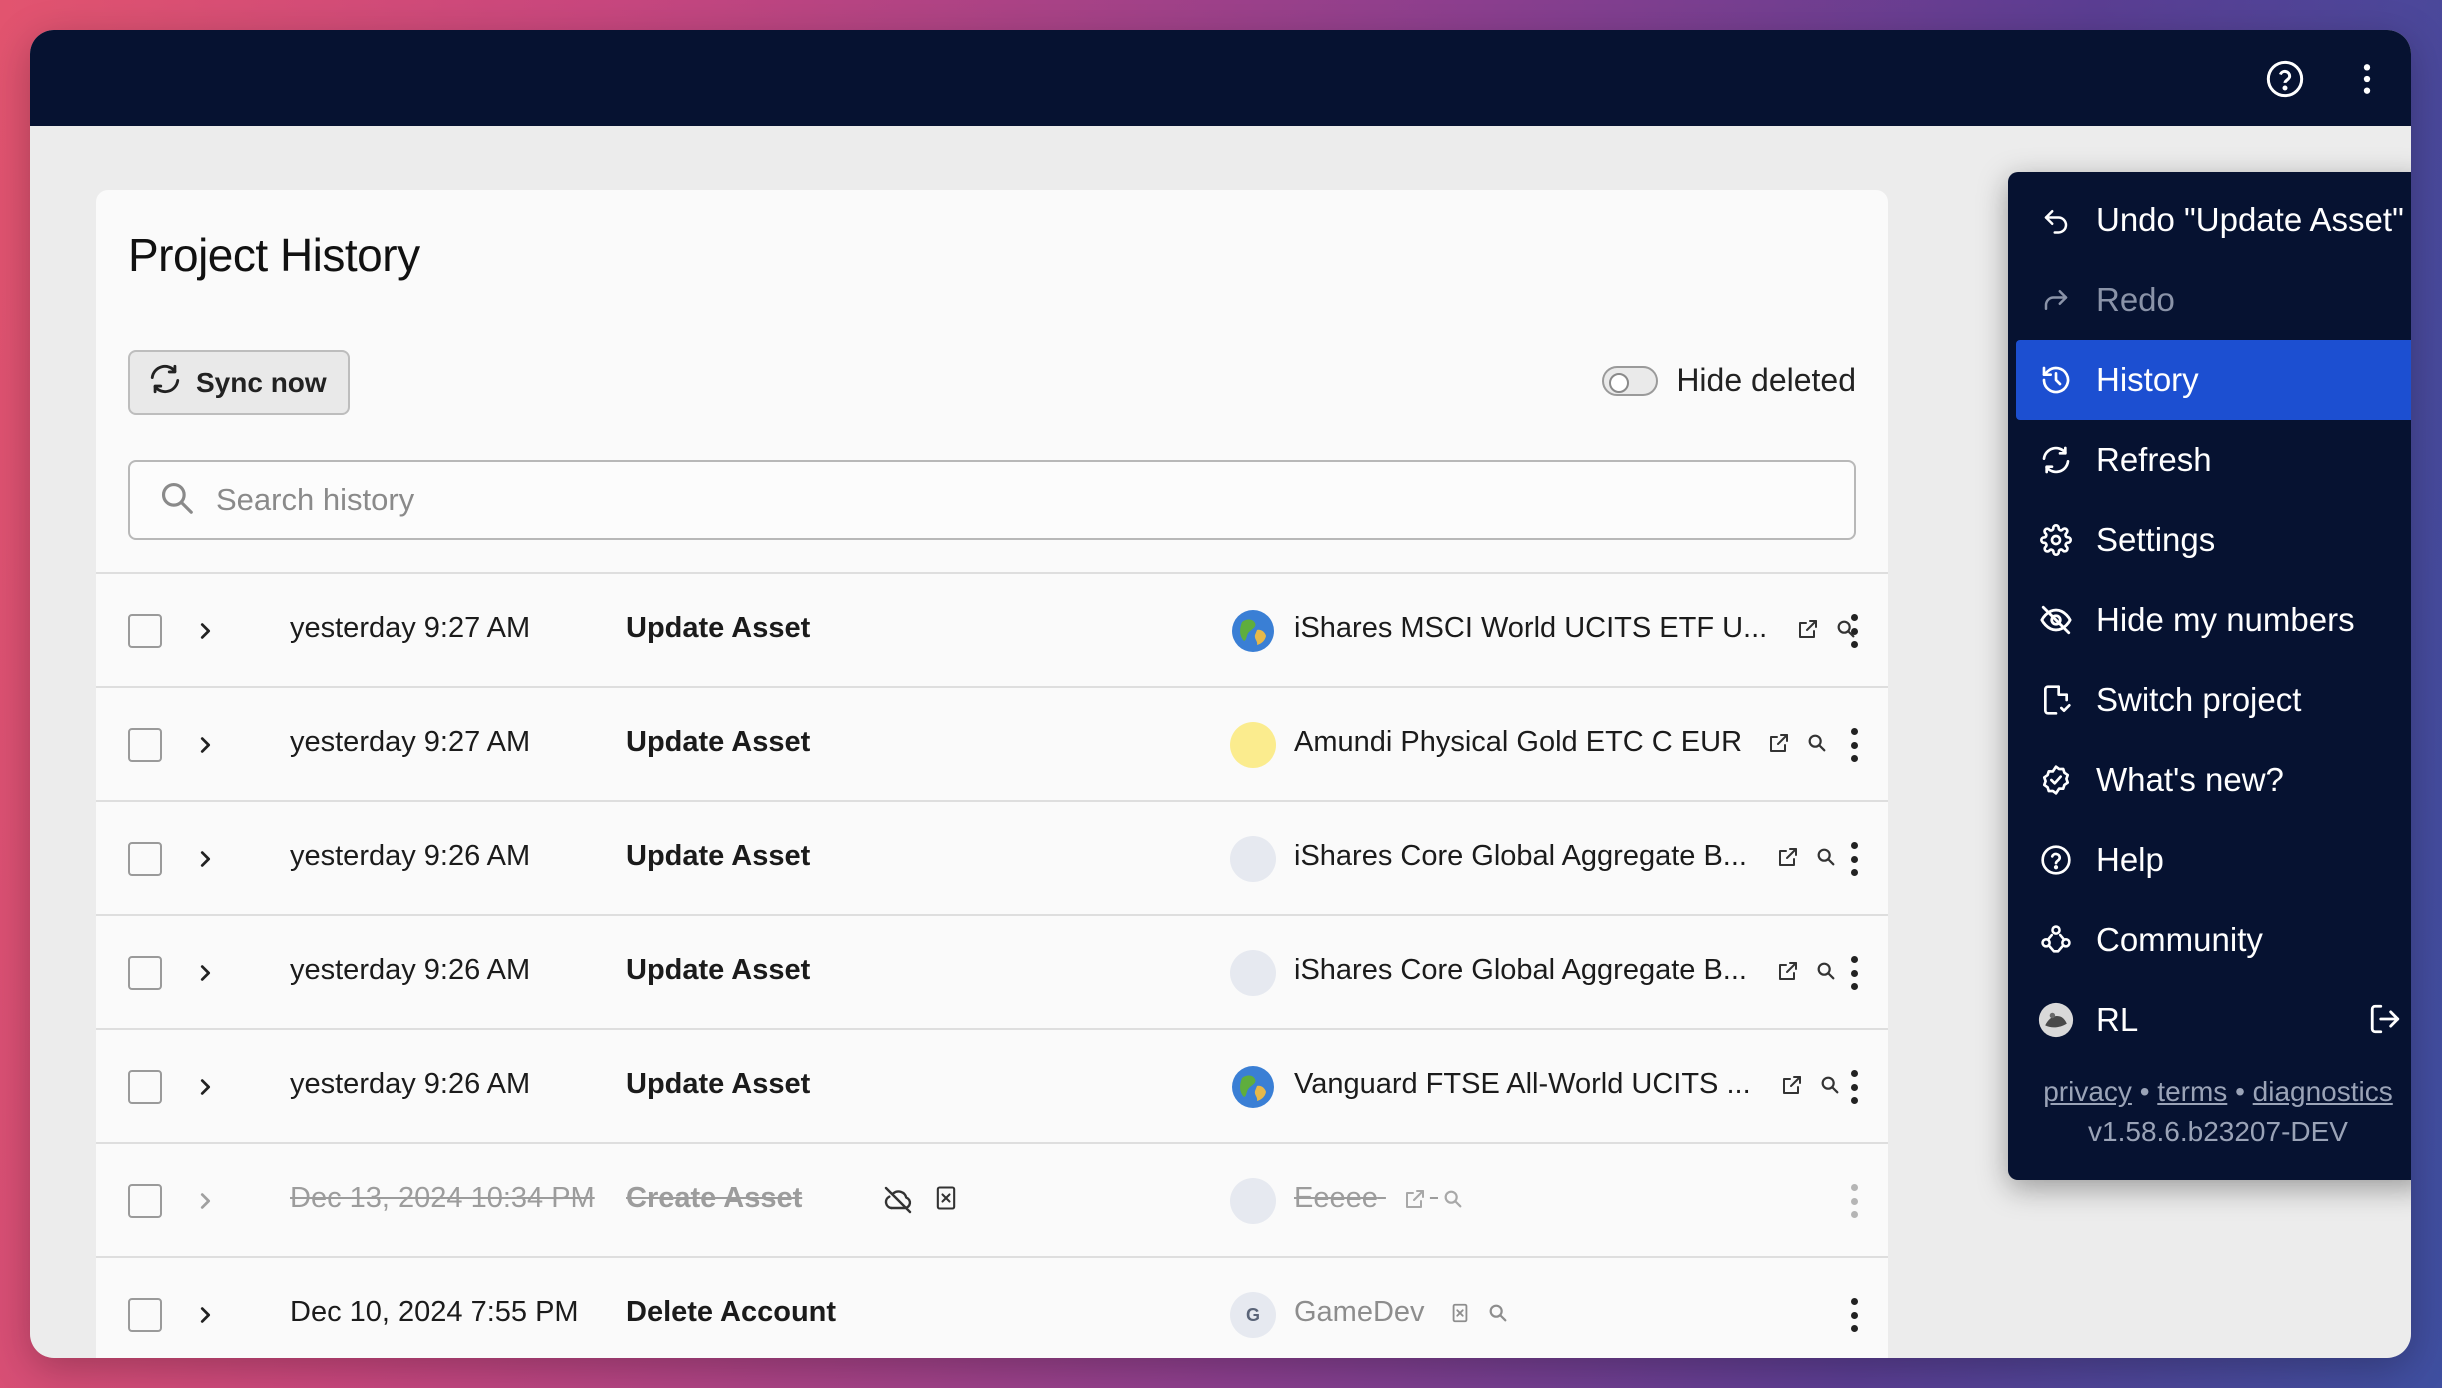 Image resolution: width=2442 pixels, height=1388 pixels. Describe the element at coordinates (2213, 300) in the screenshot. I see `menu-item-redo: Redo` at that location.